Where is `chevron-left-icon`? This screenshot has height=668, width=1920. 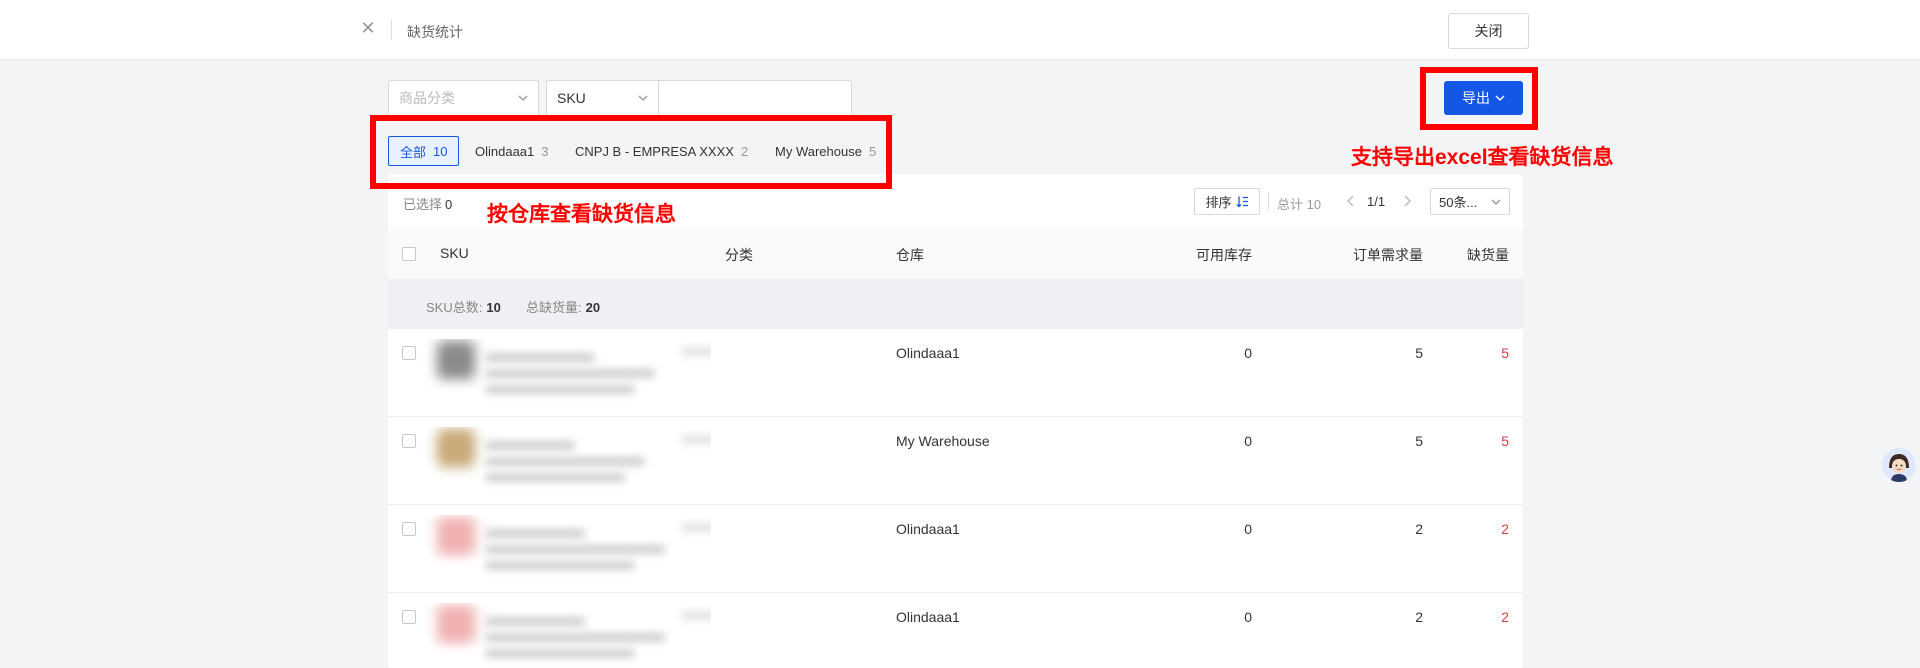 chevron-left-icon is located at coordinates (1351, 201).